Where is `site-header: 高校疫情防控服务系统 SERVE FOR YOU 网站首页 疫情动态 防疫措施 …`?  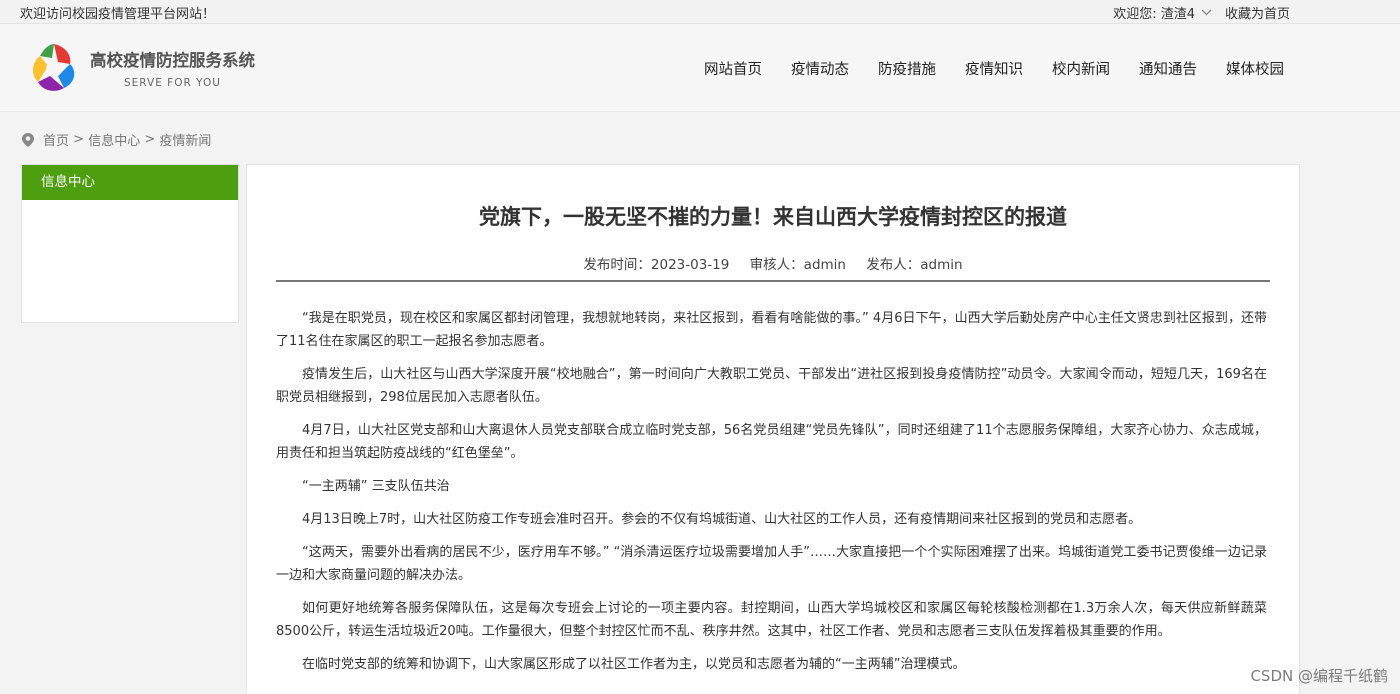 site-header: 高校疫情防控服务系统 SERVE FOR YOU 网站首页 疫情动态 防疫措施 … is located at coordinates (700, 68).